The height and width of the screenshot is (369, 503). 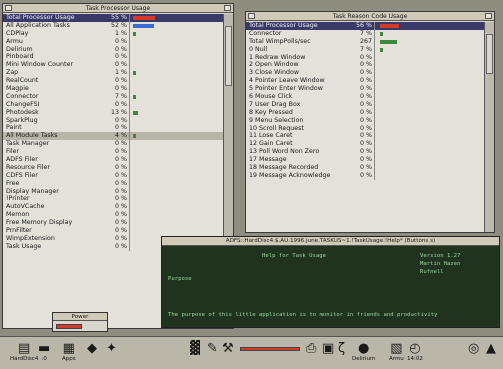 What do you see at coordinates (113, 49) in the screenshot?
I see `list-row: Delirium 0 %` at bounding box center [113, 49].